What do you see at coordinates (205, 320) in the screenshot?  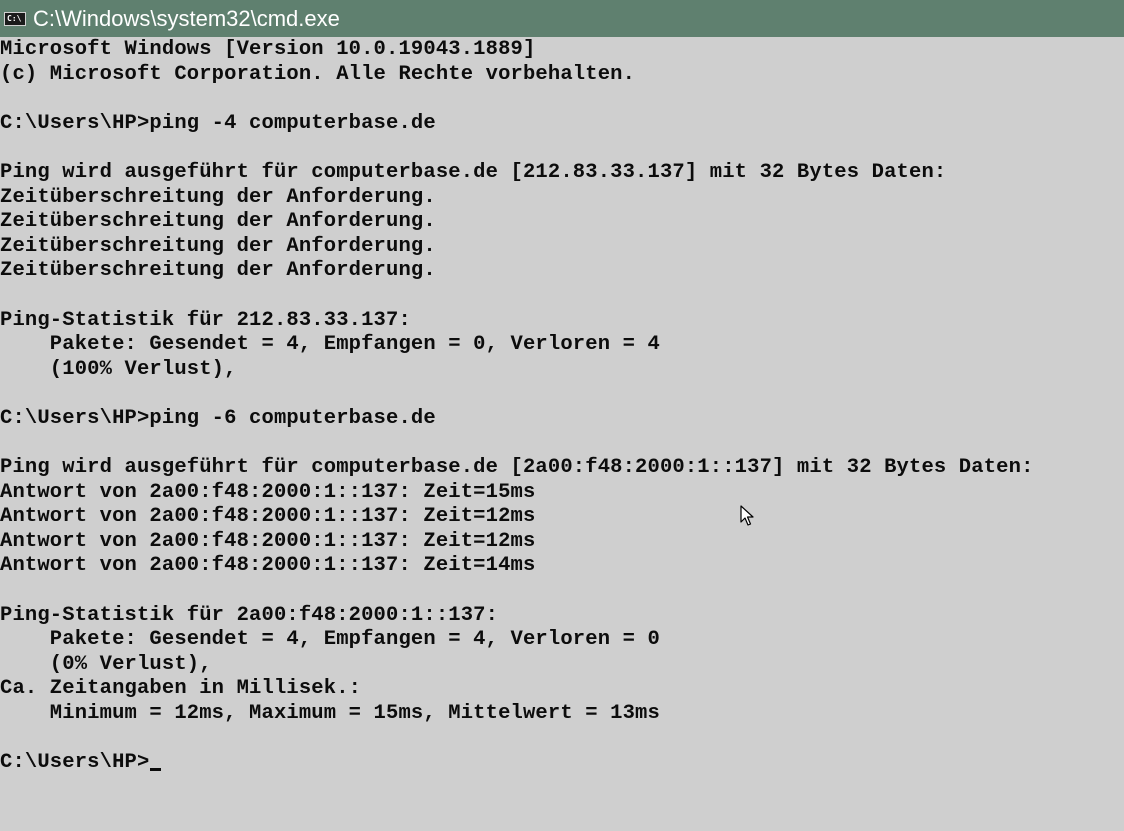 I see `console-line: Ping-Statistik für 212.83.33.137:` at bounding box center [205, 320].